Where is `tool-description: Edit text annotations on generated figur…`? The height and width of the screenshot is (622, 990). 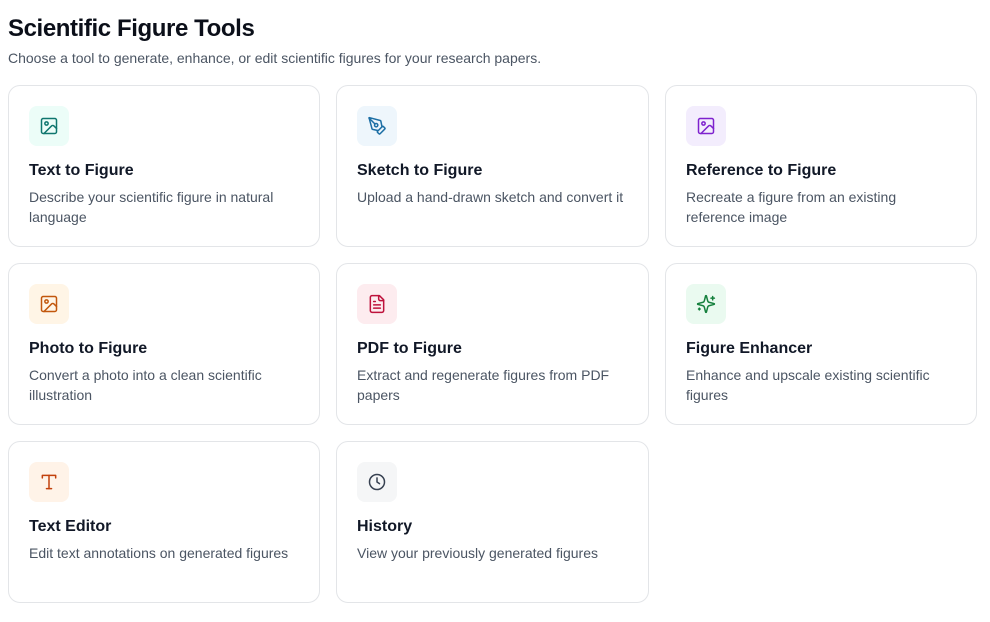
tool-description: Edit text annotations on generated figur… is located at coordinates (159, 553).